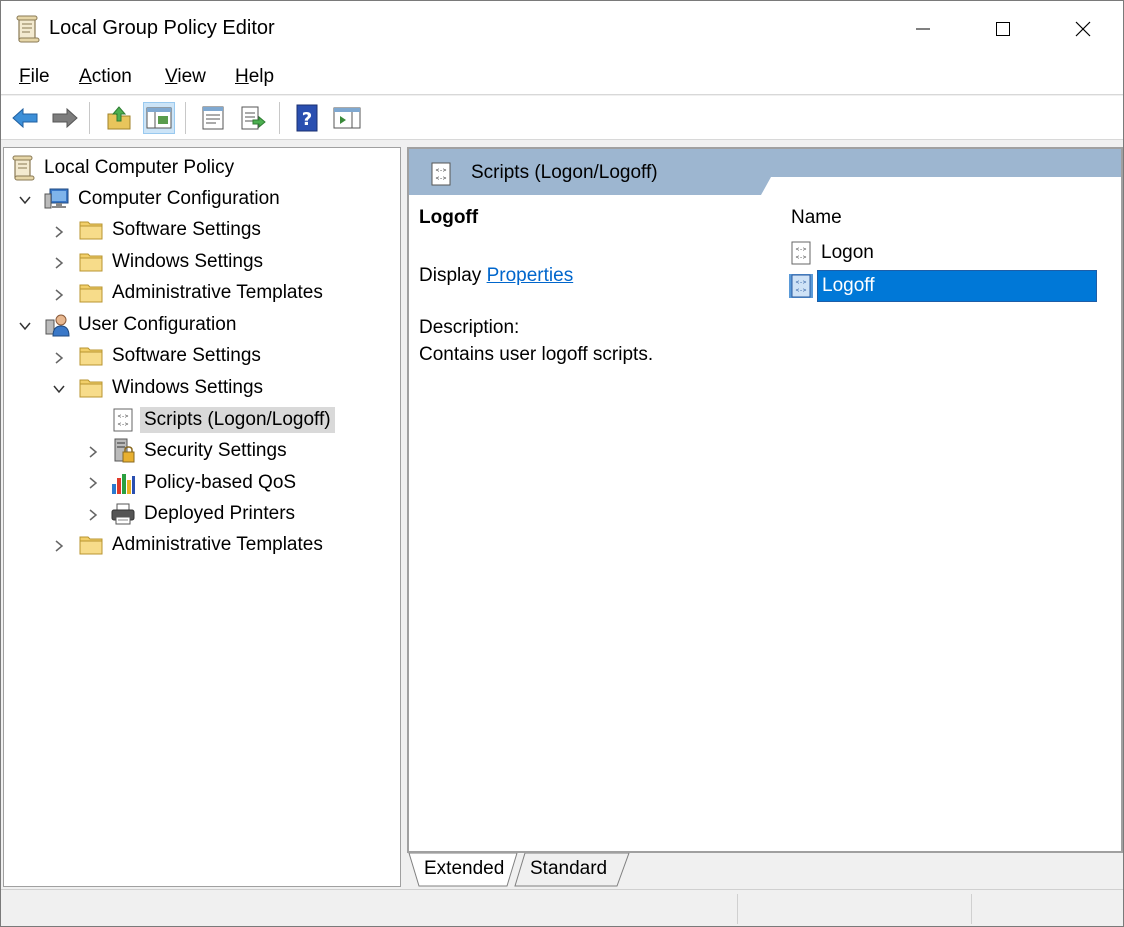 The width and height of the screenshot is (1124, 927). Describe the element at coordinates (220, 513) in the screenshot. I see `tree-label: Deployed Printers` at that location.